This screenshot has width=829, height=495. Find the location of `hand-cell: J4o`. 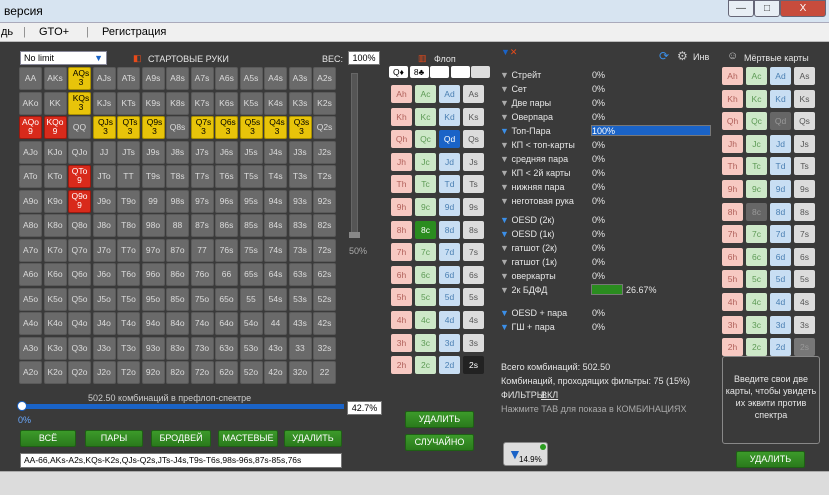

hand-cell: J4o is located at coordinates (104, 323).